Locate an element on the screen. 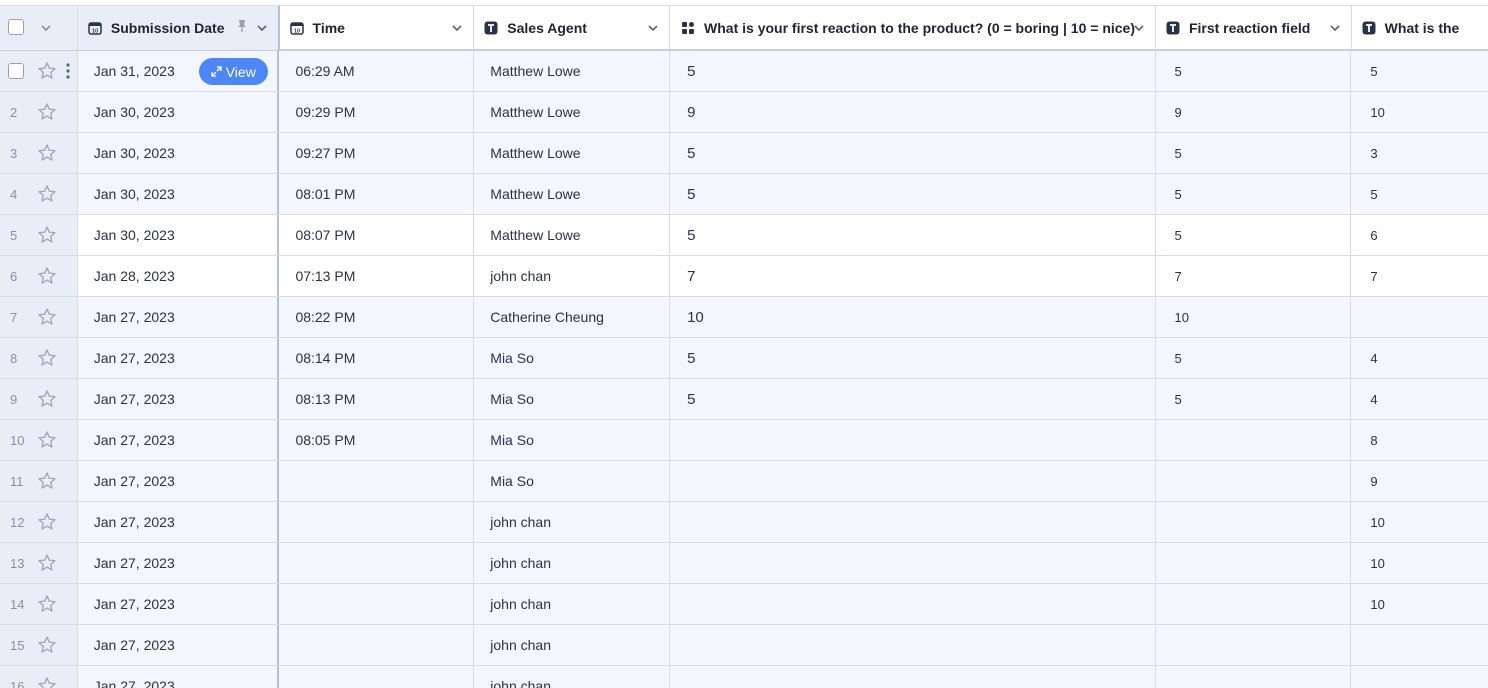 This screenshot has height=688, width=1488. table-row: 14 Jan 27, 2023 john chan 10 is located at coordinates (744, 604).